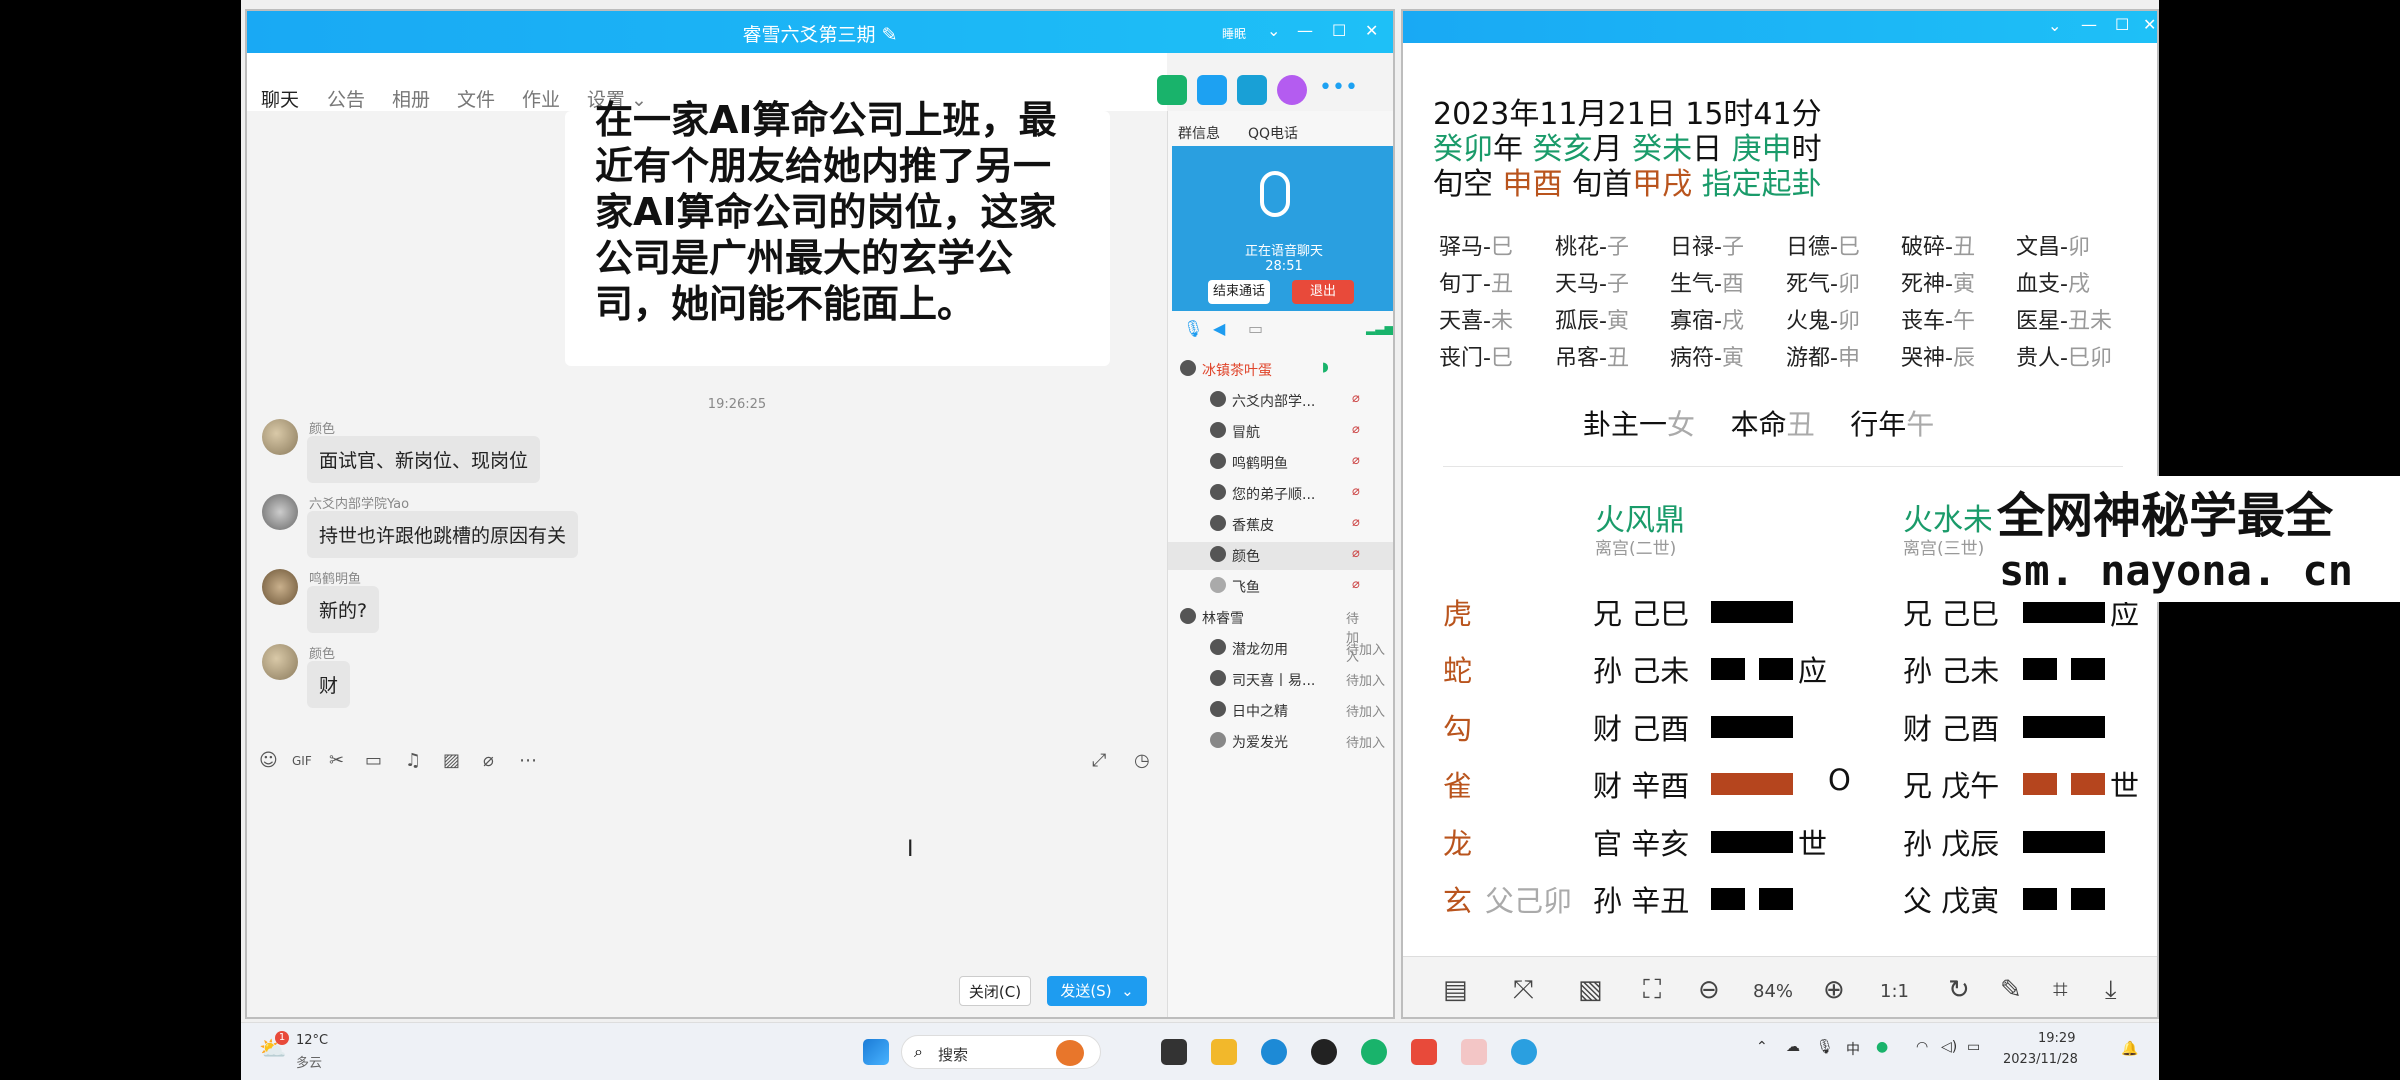 This screenshot has width=2400, height=1080. I want to click on file-explorer-icon, so click(1224, 1052).